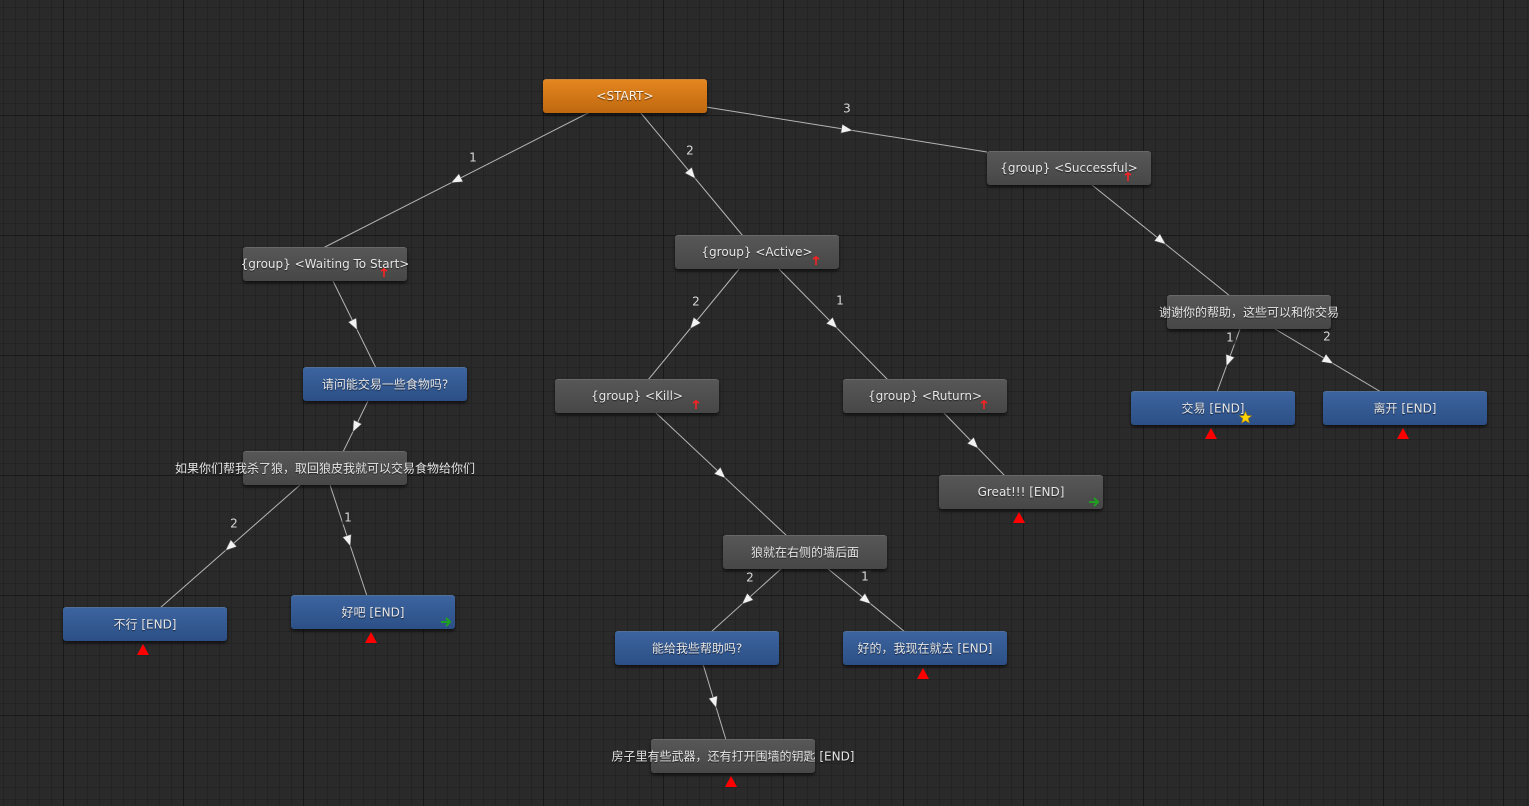 This screenshot has width=1529, height=806. I want to click on node-group-successful: {group} <Successful>, so click(1069, 168).